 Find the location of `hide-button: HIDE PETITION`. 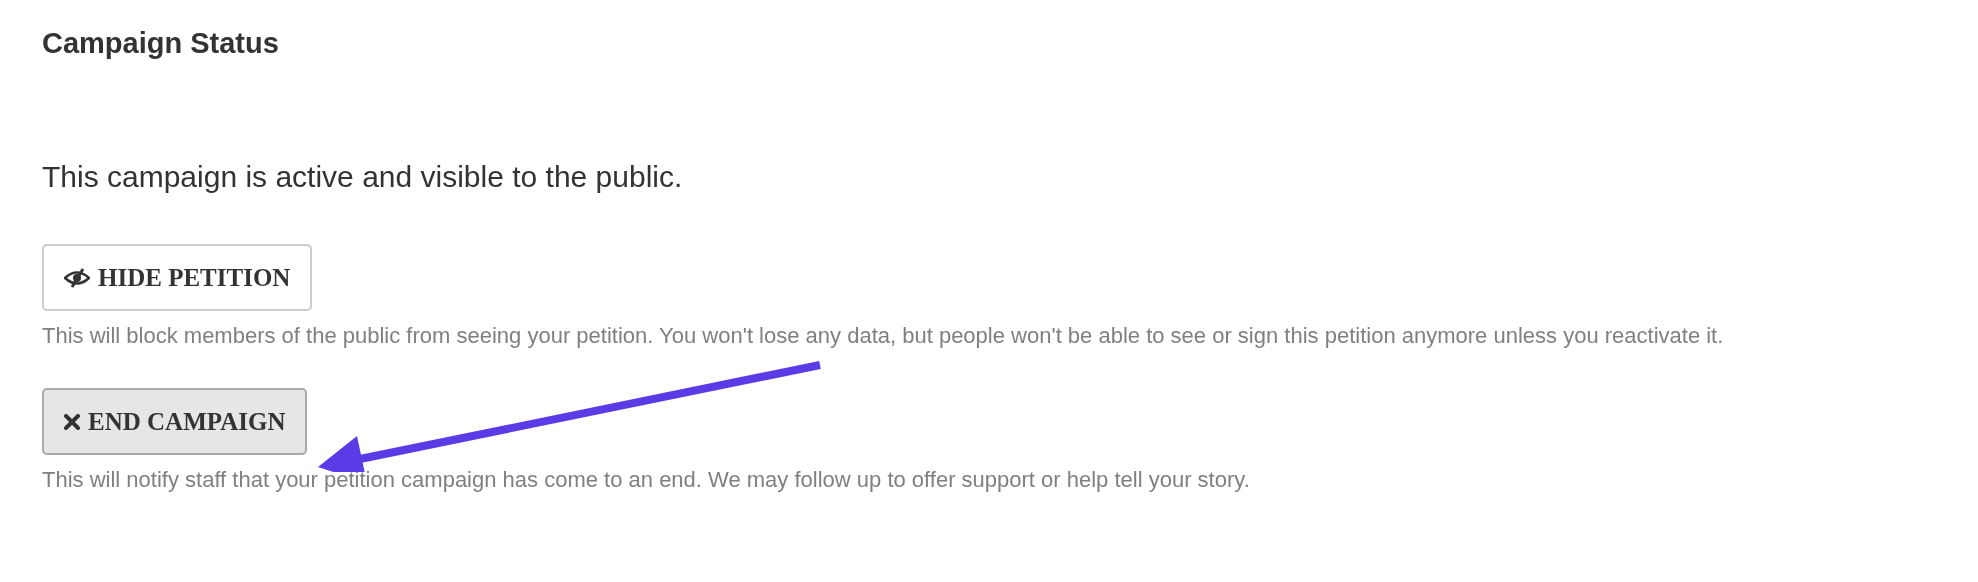

hide-button: HIDE PETITION is located at coordinates (177, 277).